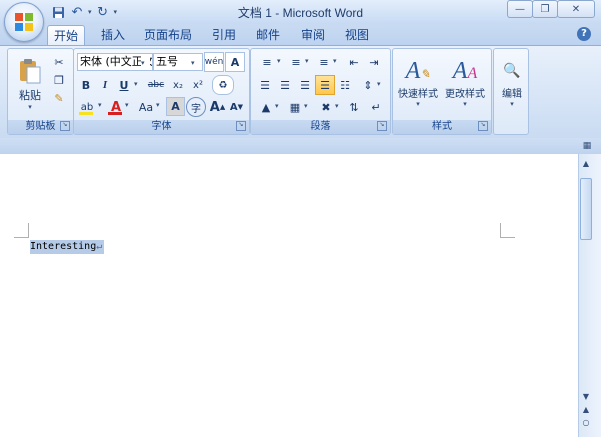 The width and height of the screenshot is (601, 437). What do you see at coordinates (512, 85) in the screenshot?
I see `editing-button: 🔍 编辑 ▾` at bounding box center [512, 85].